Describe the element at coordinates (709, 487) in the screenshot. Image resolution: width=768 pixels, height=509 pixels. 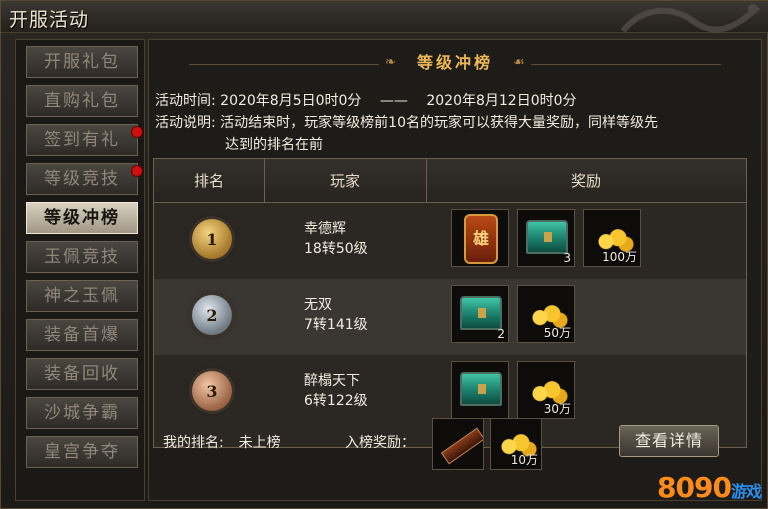
I see `site-watermark: 8090游戏` at that location.